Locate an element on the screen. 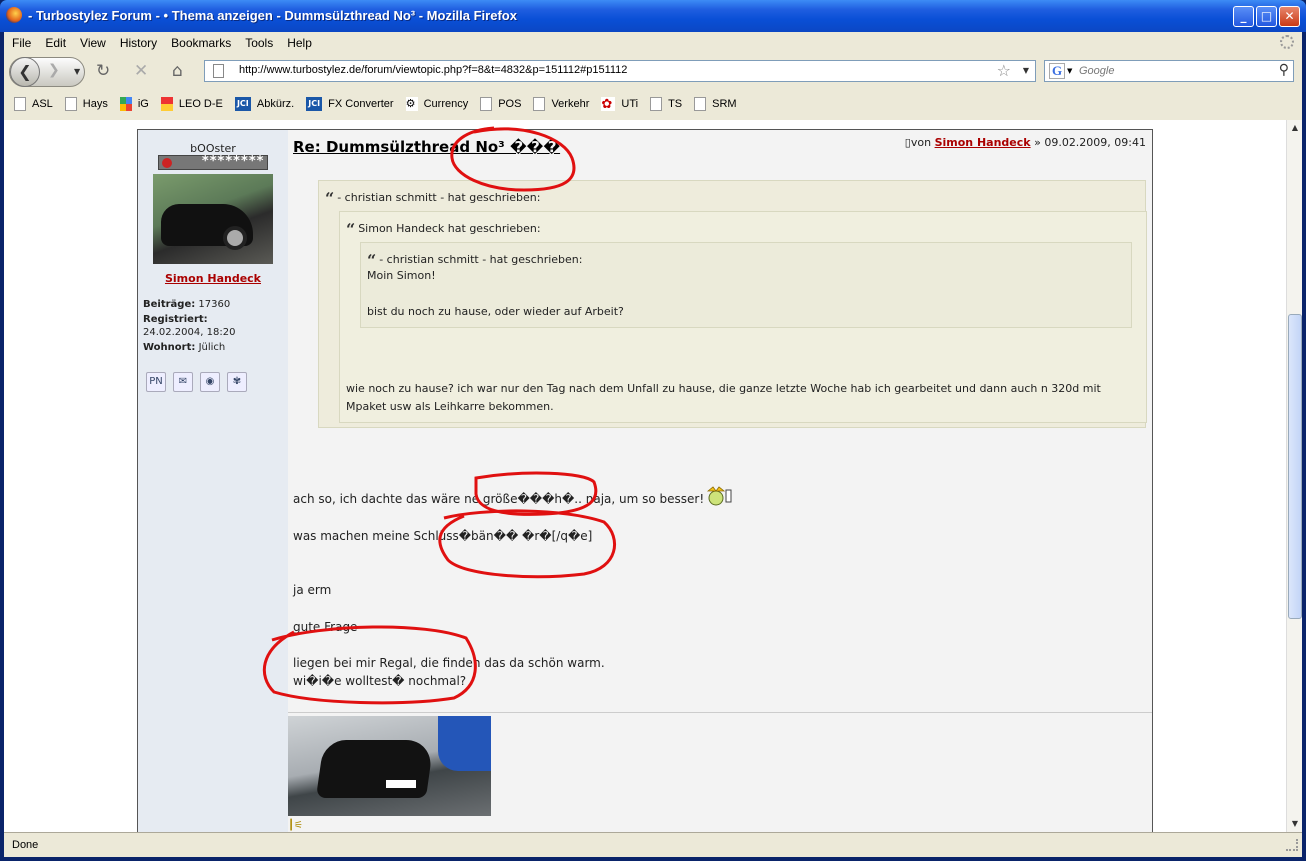 The height and width of the screenshot is (861, 1306). bookmark-hays: Hays is located at coordinates (86, 104).